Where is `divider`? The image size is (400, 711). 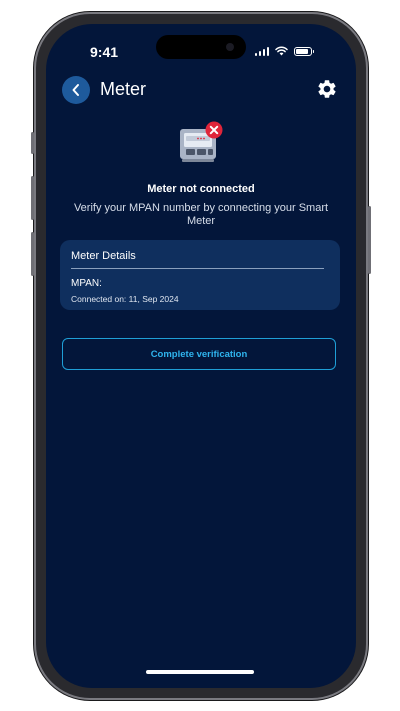
divider is located at coordinates (197, 268).